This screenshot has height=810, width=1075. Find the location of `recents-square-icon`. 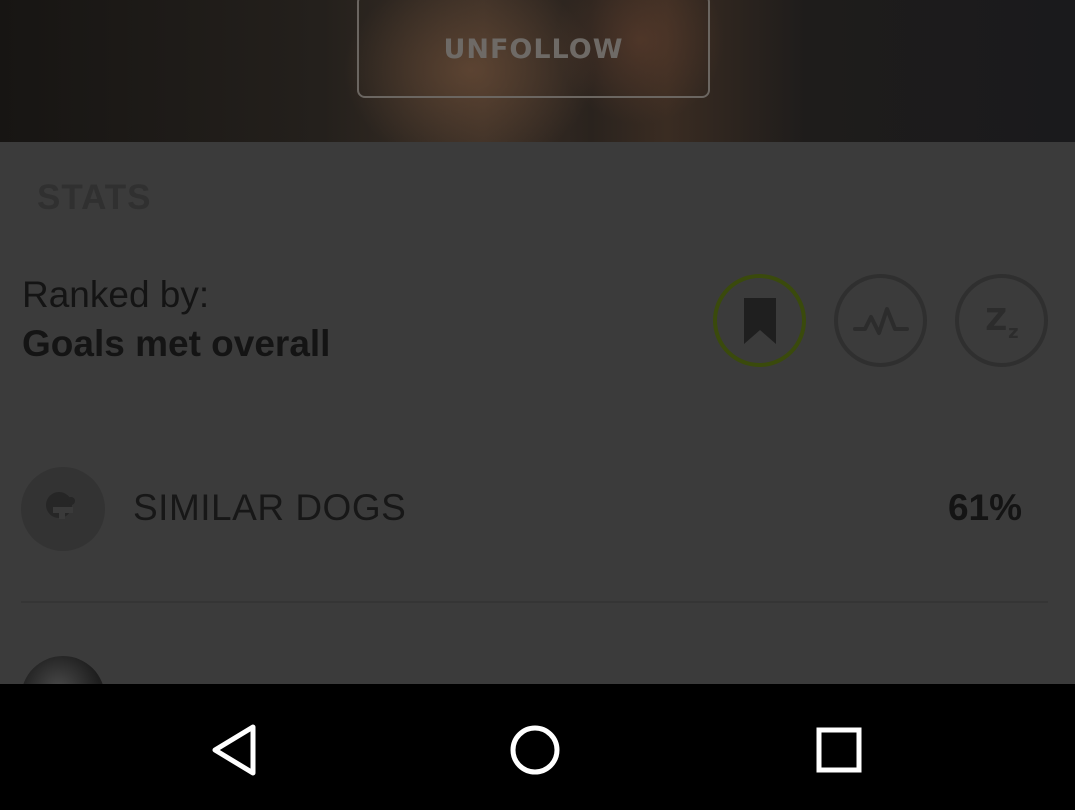

recents-square-icon is located at coordinates (839, 750).